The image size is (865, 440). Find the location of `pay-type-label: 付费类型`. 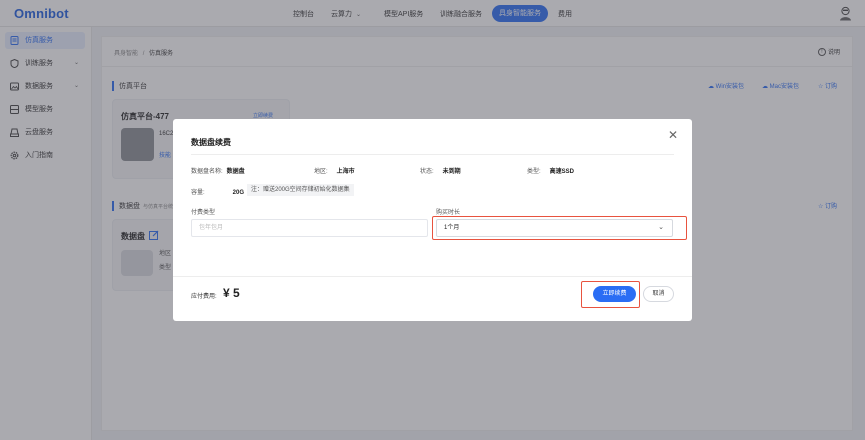

pay-type-label: 付费类型 is located at coordinates (203, 213).